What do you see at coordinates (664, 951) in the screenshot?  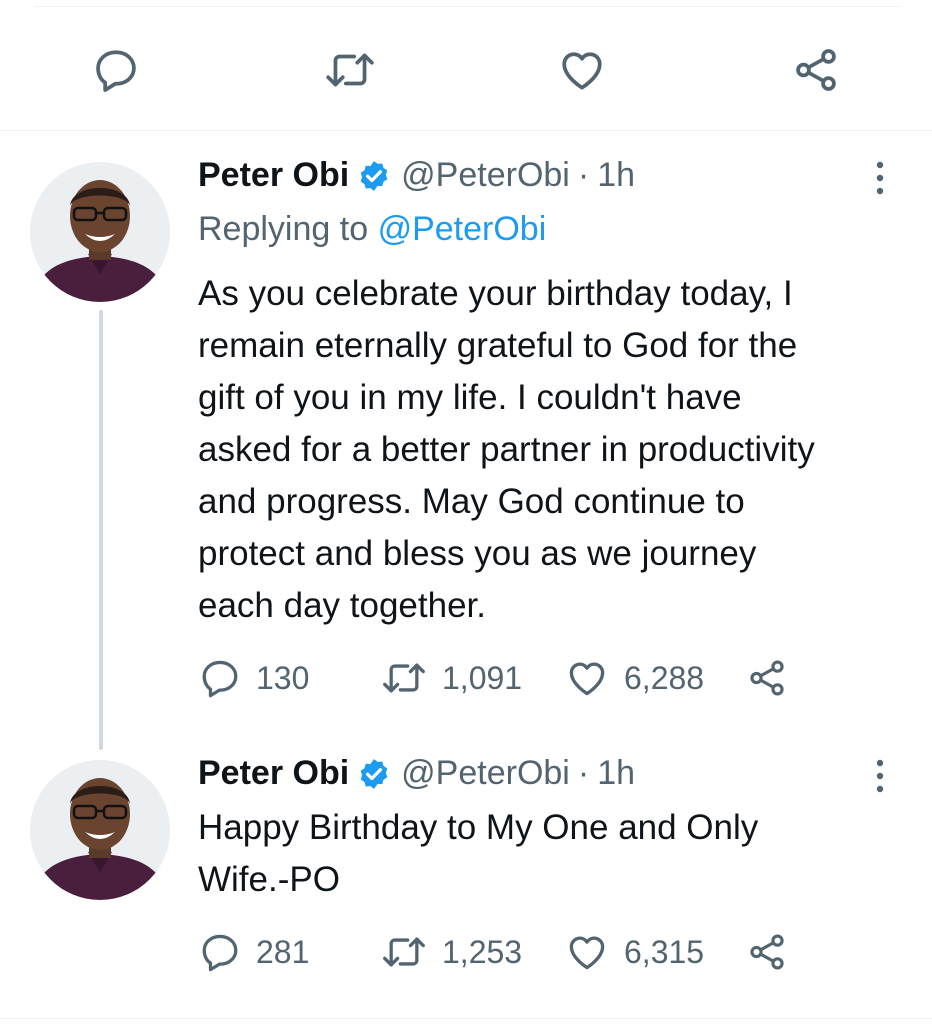 I see `like-count: 6,315` at bounding box center [664, 951].